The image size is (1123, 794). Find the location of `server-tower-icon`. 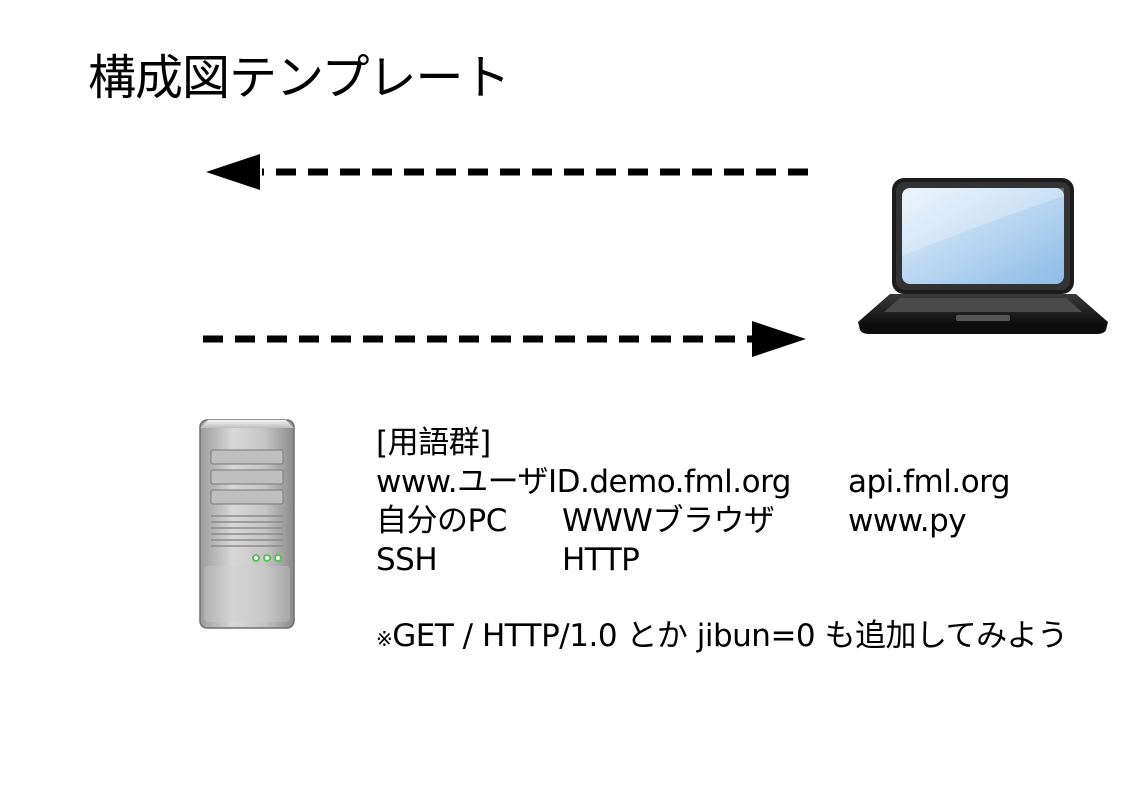

server-tower-icon is located at coordinates (247, 524).